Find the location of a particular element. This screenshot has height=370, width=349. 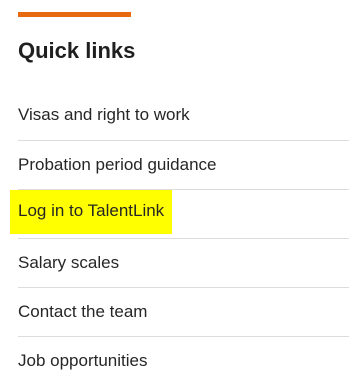

list-item: Probation period guidance is located at coordinates (183, 164).